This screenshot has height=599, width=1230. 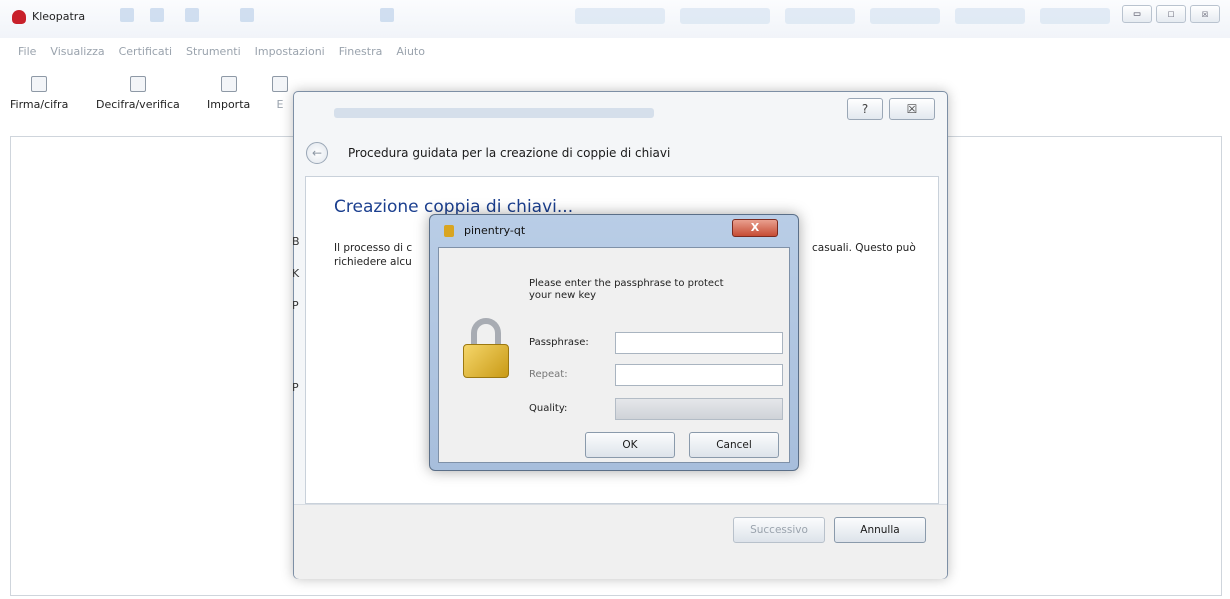 I want to click on menu-help: Aiuto, so click(x=410, y=51).